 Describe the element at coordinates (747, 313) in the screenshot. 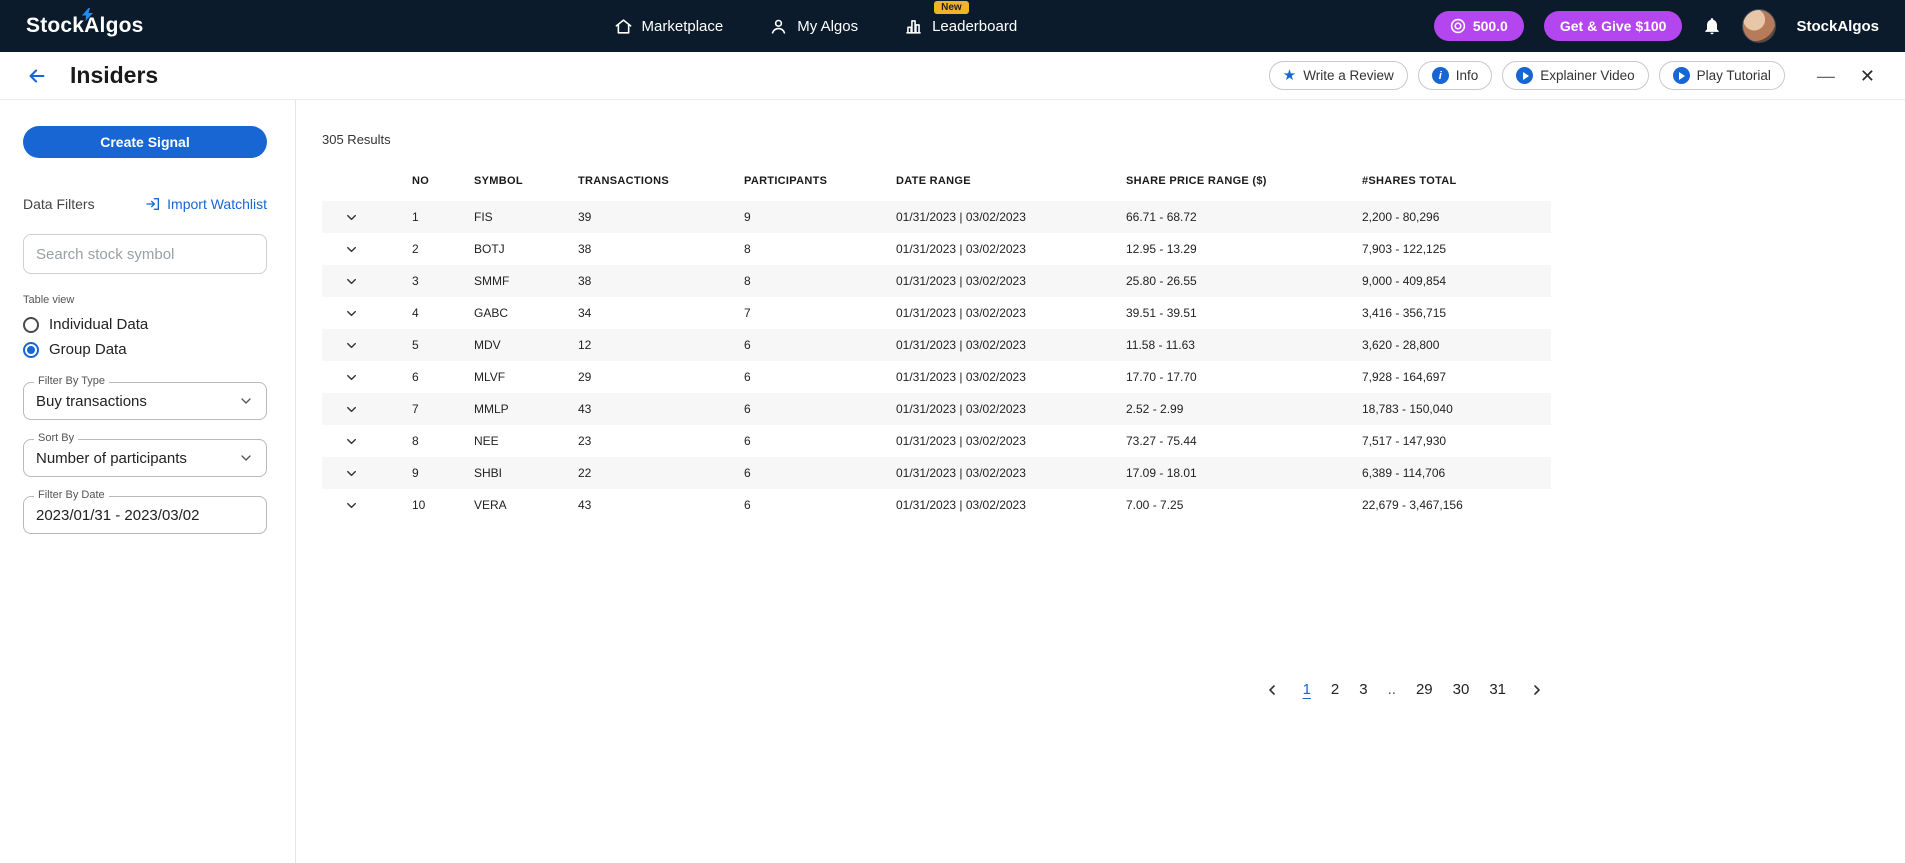

I see `cell-participants: 7` at that location.